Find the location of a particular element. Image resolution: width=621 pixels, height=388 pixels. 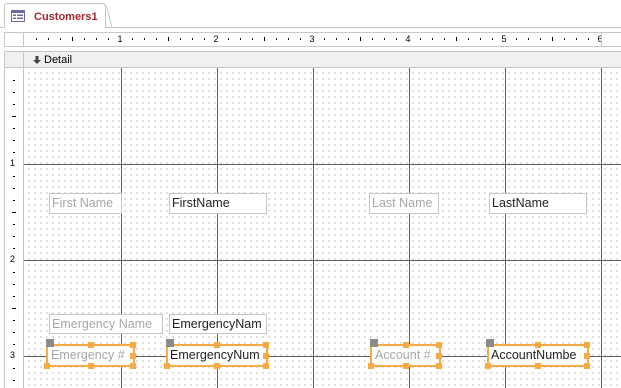

tab-edge is located at coordinates (106, 15).